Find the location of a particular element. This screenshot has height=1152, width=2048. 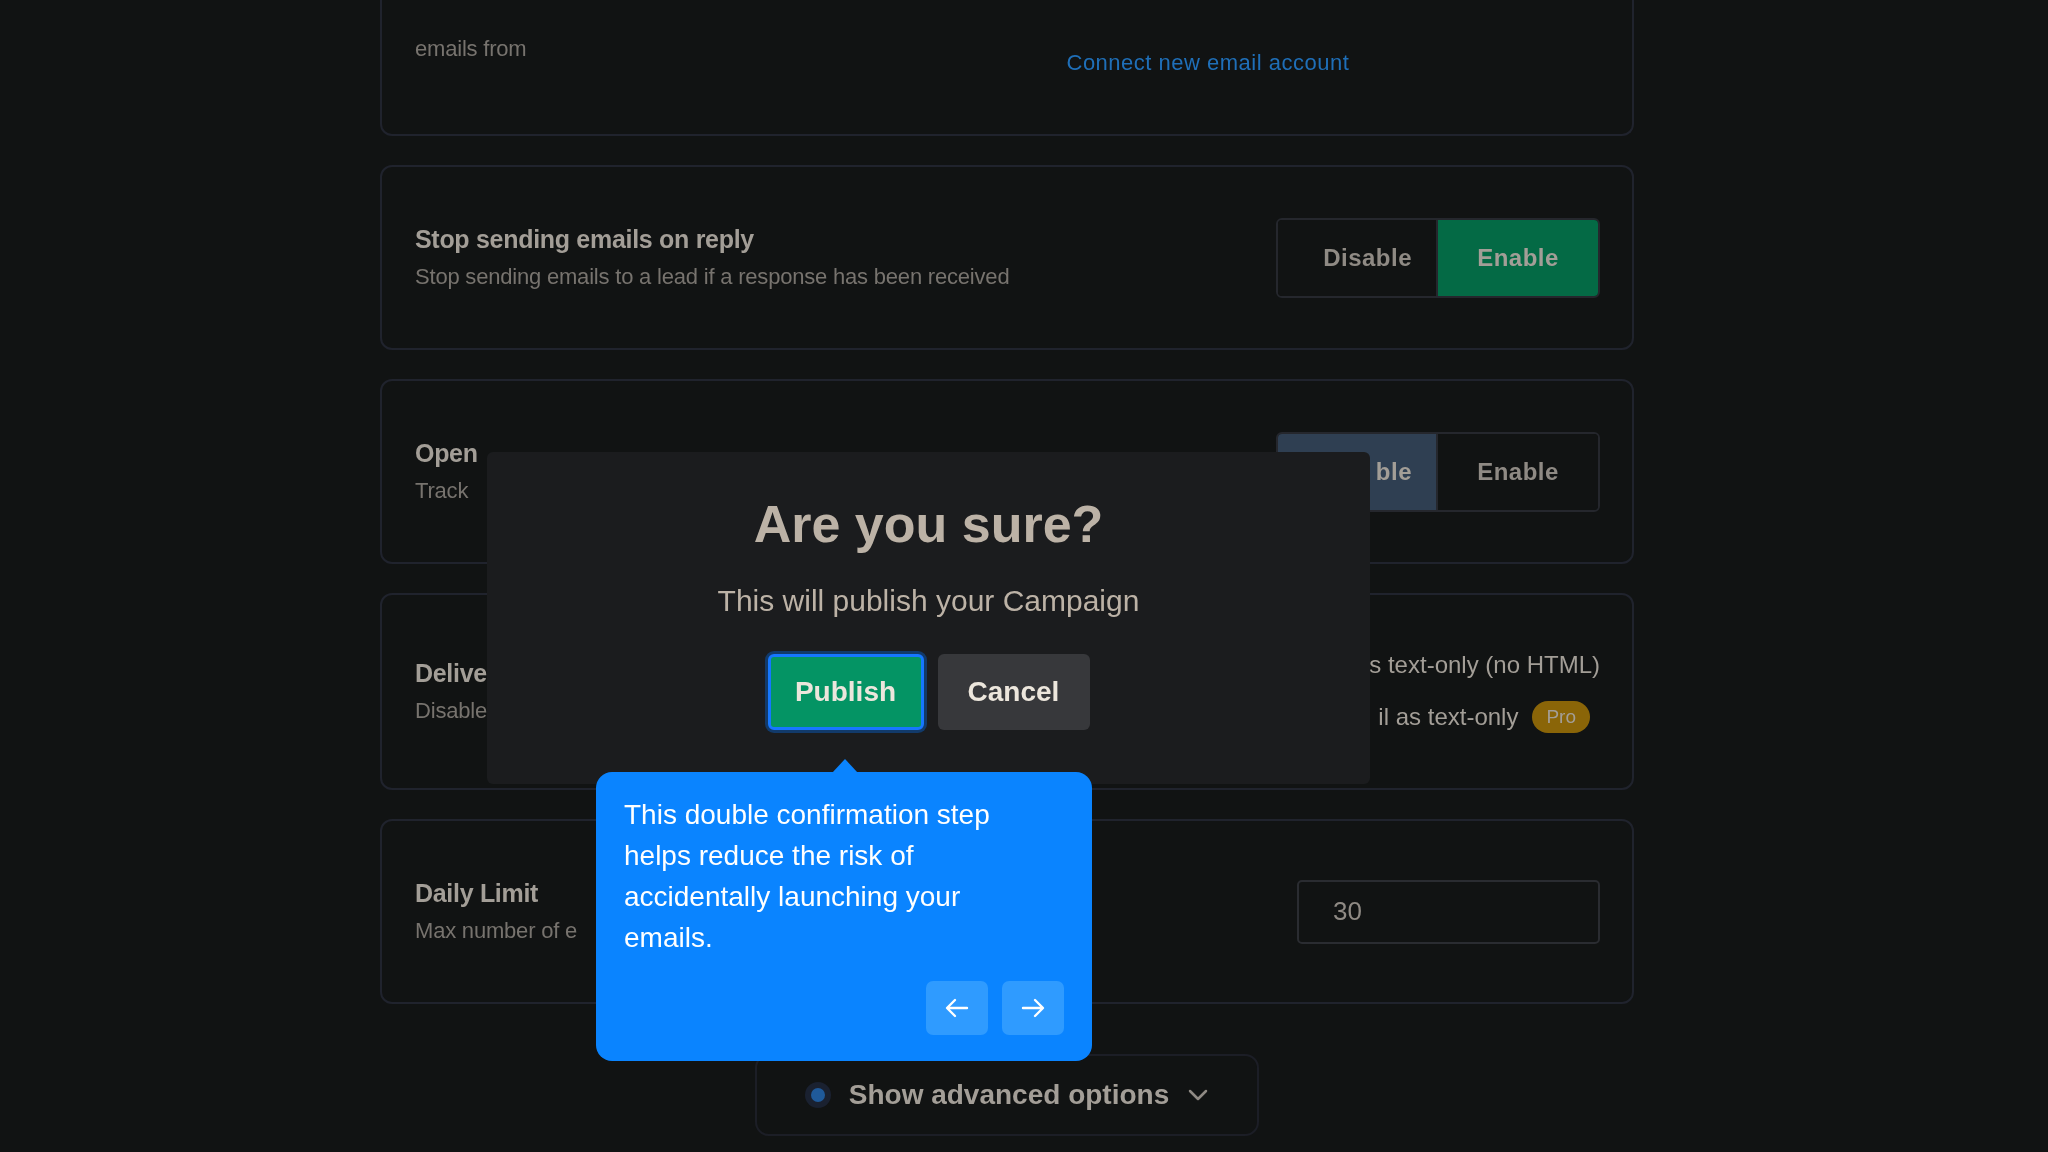

number-field: 30 is located at coordinates (1448, 911).